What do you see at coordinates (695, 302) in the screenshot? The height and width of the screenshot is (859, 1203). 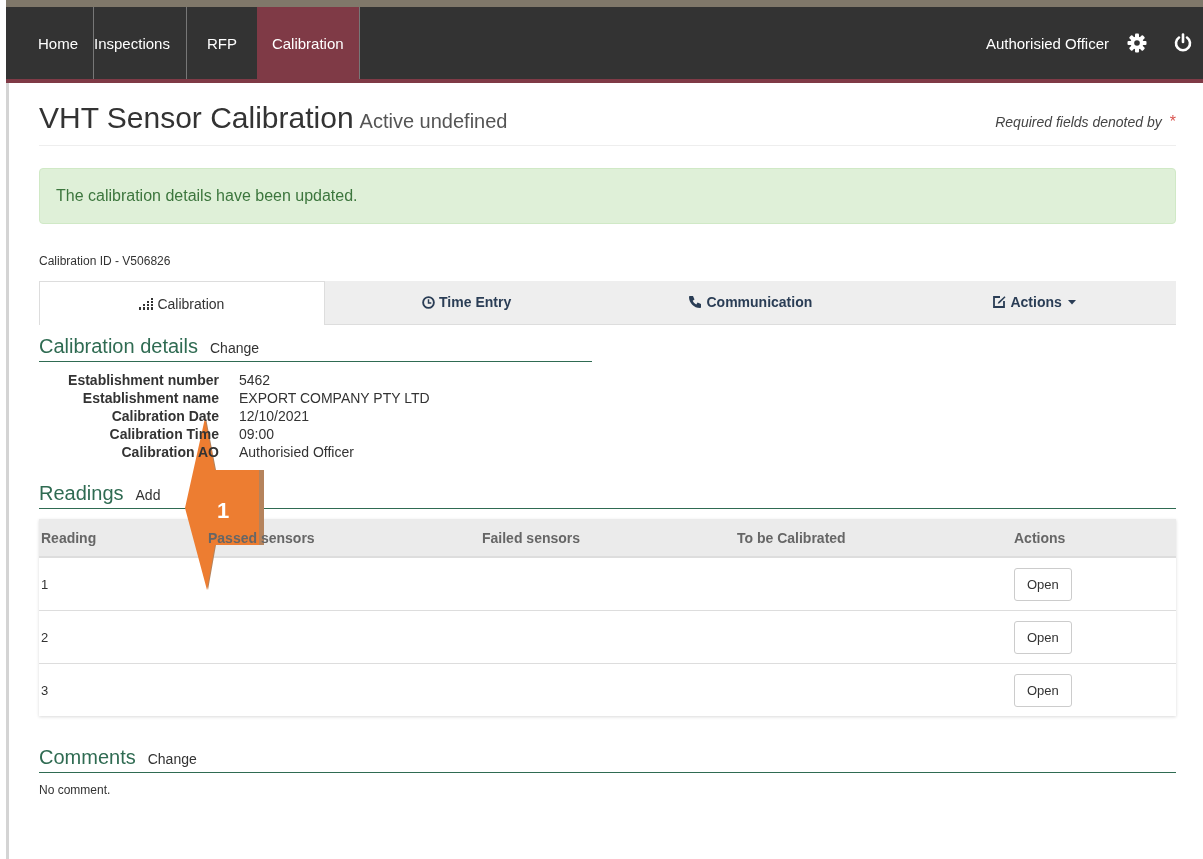 I see `phone-icon` at bounding box center [695, 302].